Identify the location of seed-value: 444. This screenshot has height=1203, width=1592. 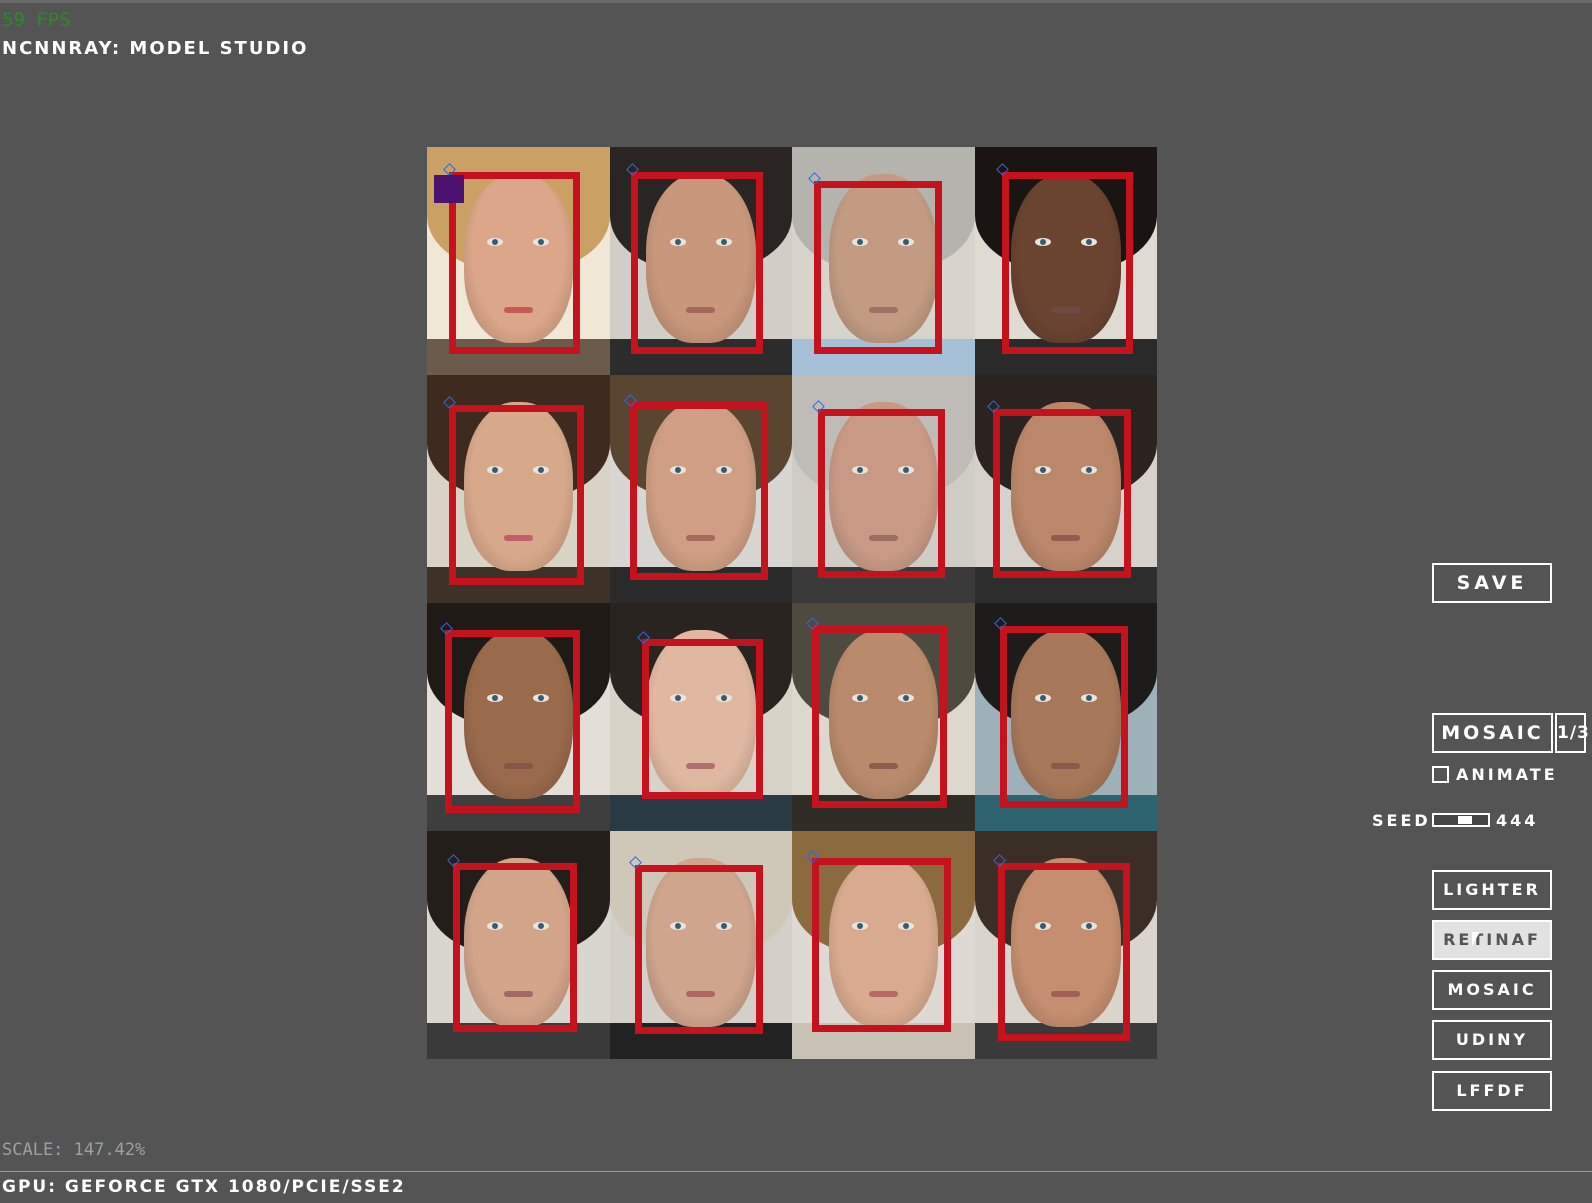
(1517, 820).